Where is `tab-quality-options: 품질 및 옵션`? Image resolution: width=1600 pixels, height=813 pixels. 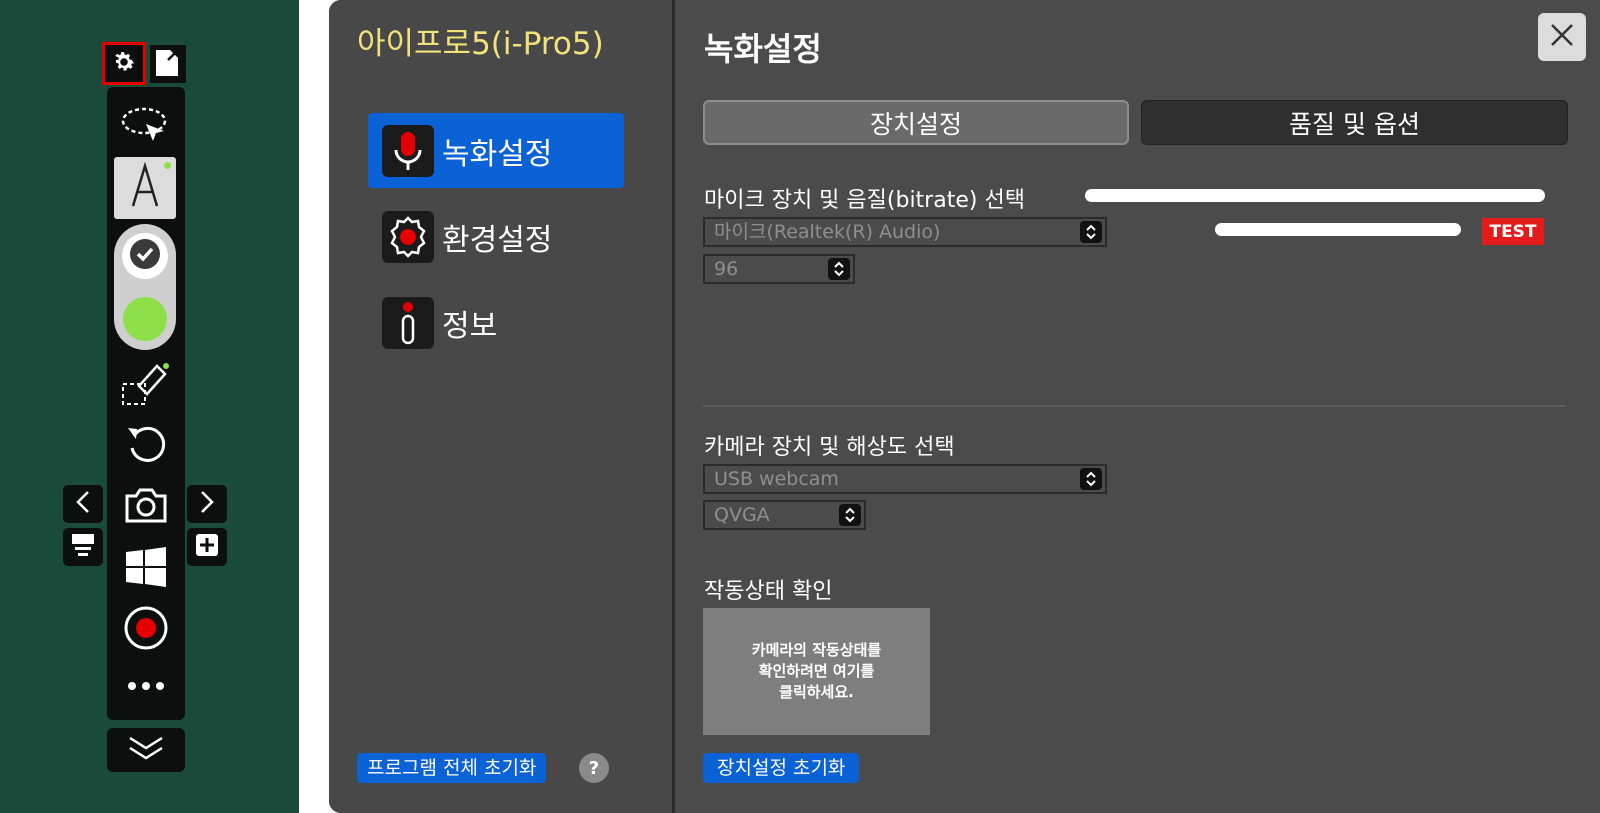 tab-quality-options: 품질 및 옵션 is located at coordinates (1354, 122).